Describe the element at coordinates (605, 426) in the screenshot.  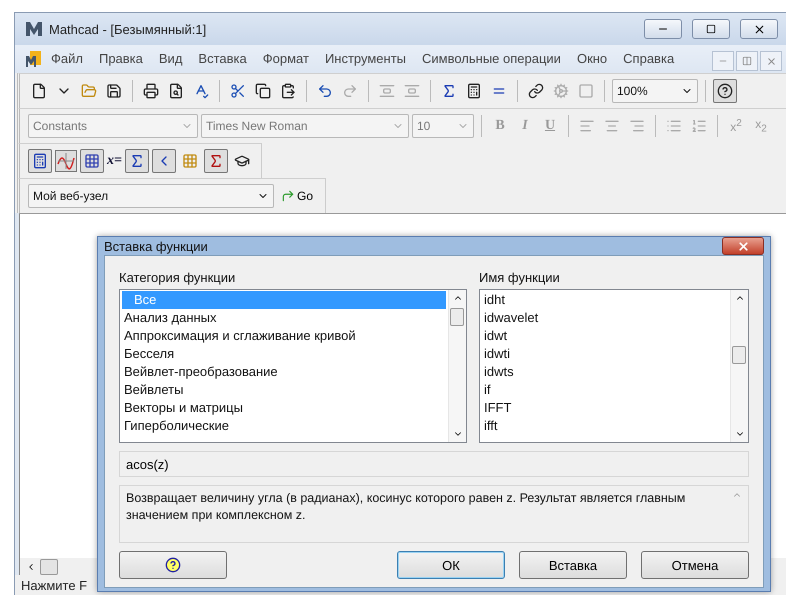
I see `list-item: ifft` at that location.